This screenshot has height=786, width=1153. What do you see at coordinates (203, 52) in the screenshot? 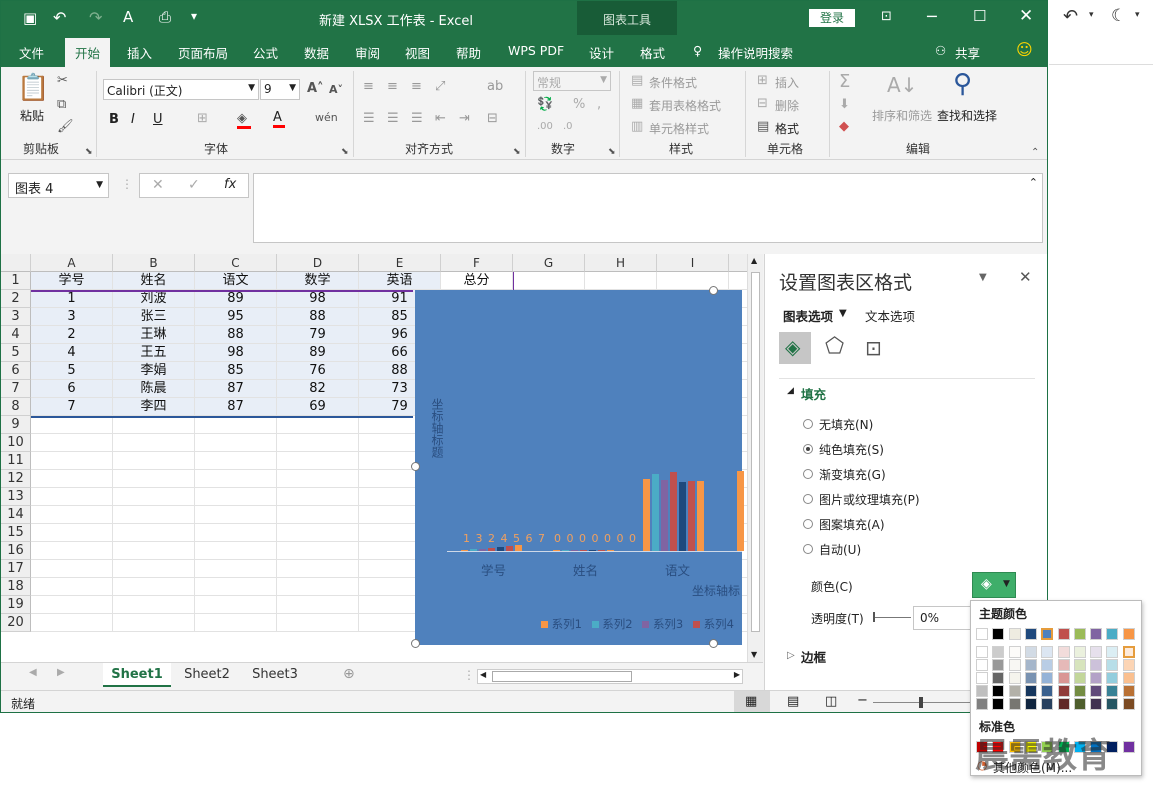
I see `tab-page-layout: 页面布局` at bounding box center [203, 52].